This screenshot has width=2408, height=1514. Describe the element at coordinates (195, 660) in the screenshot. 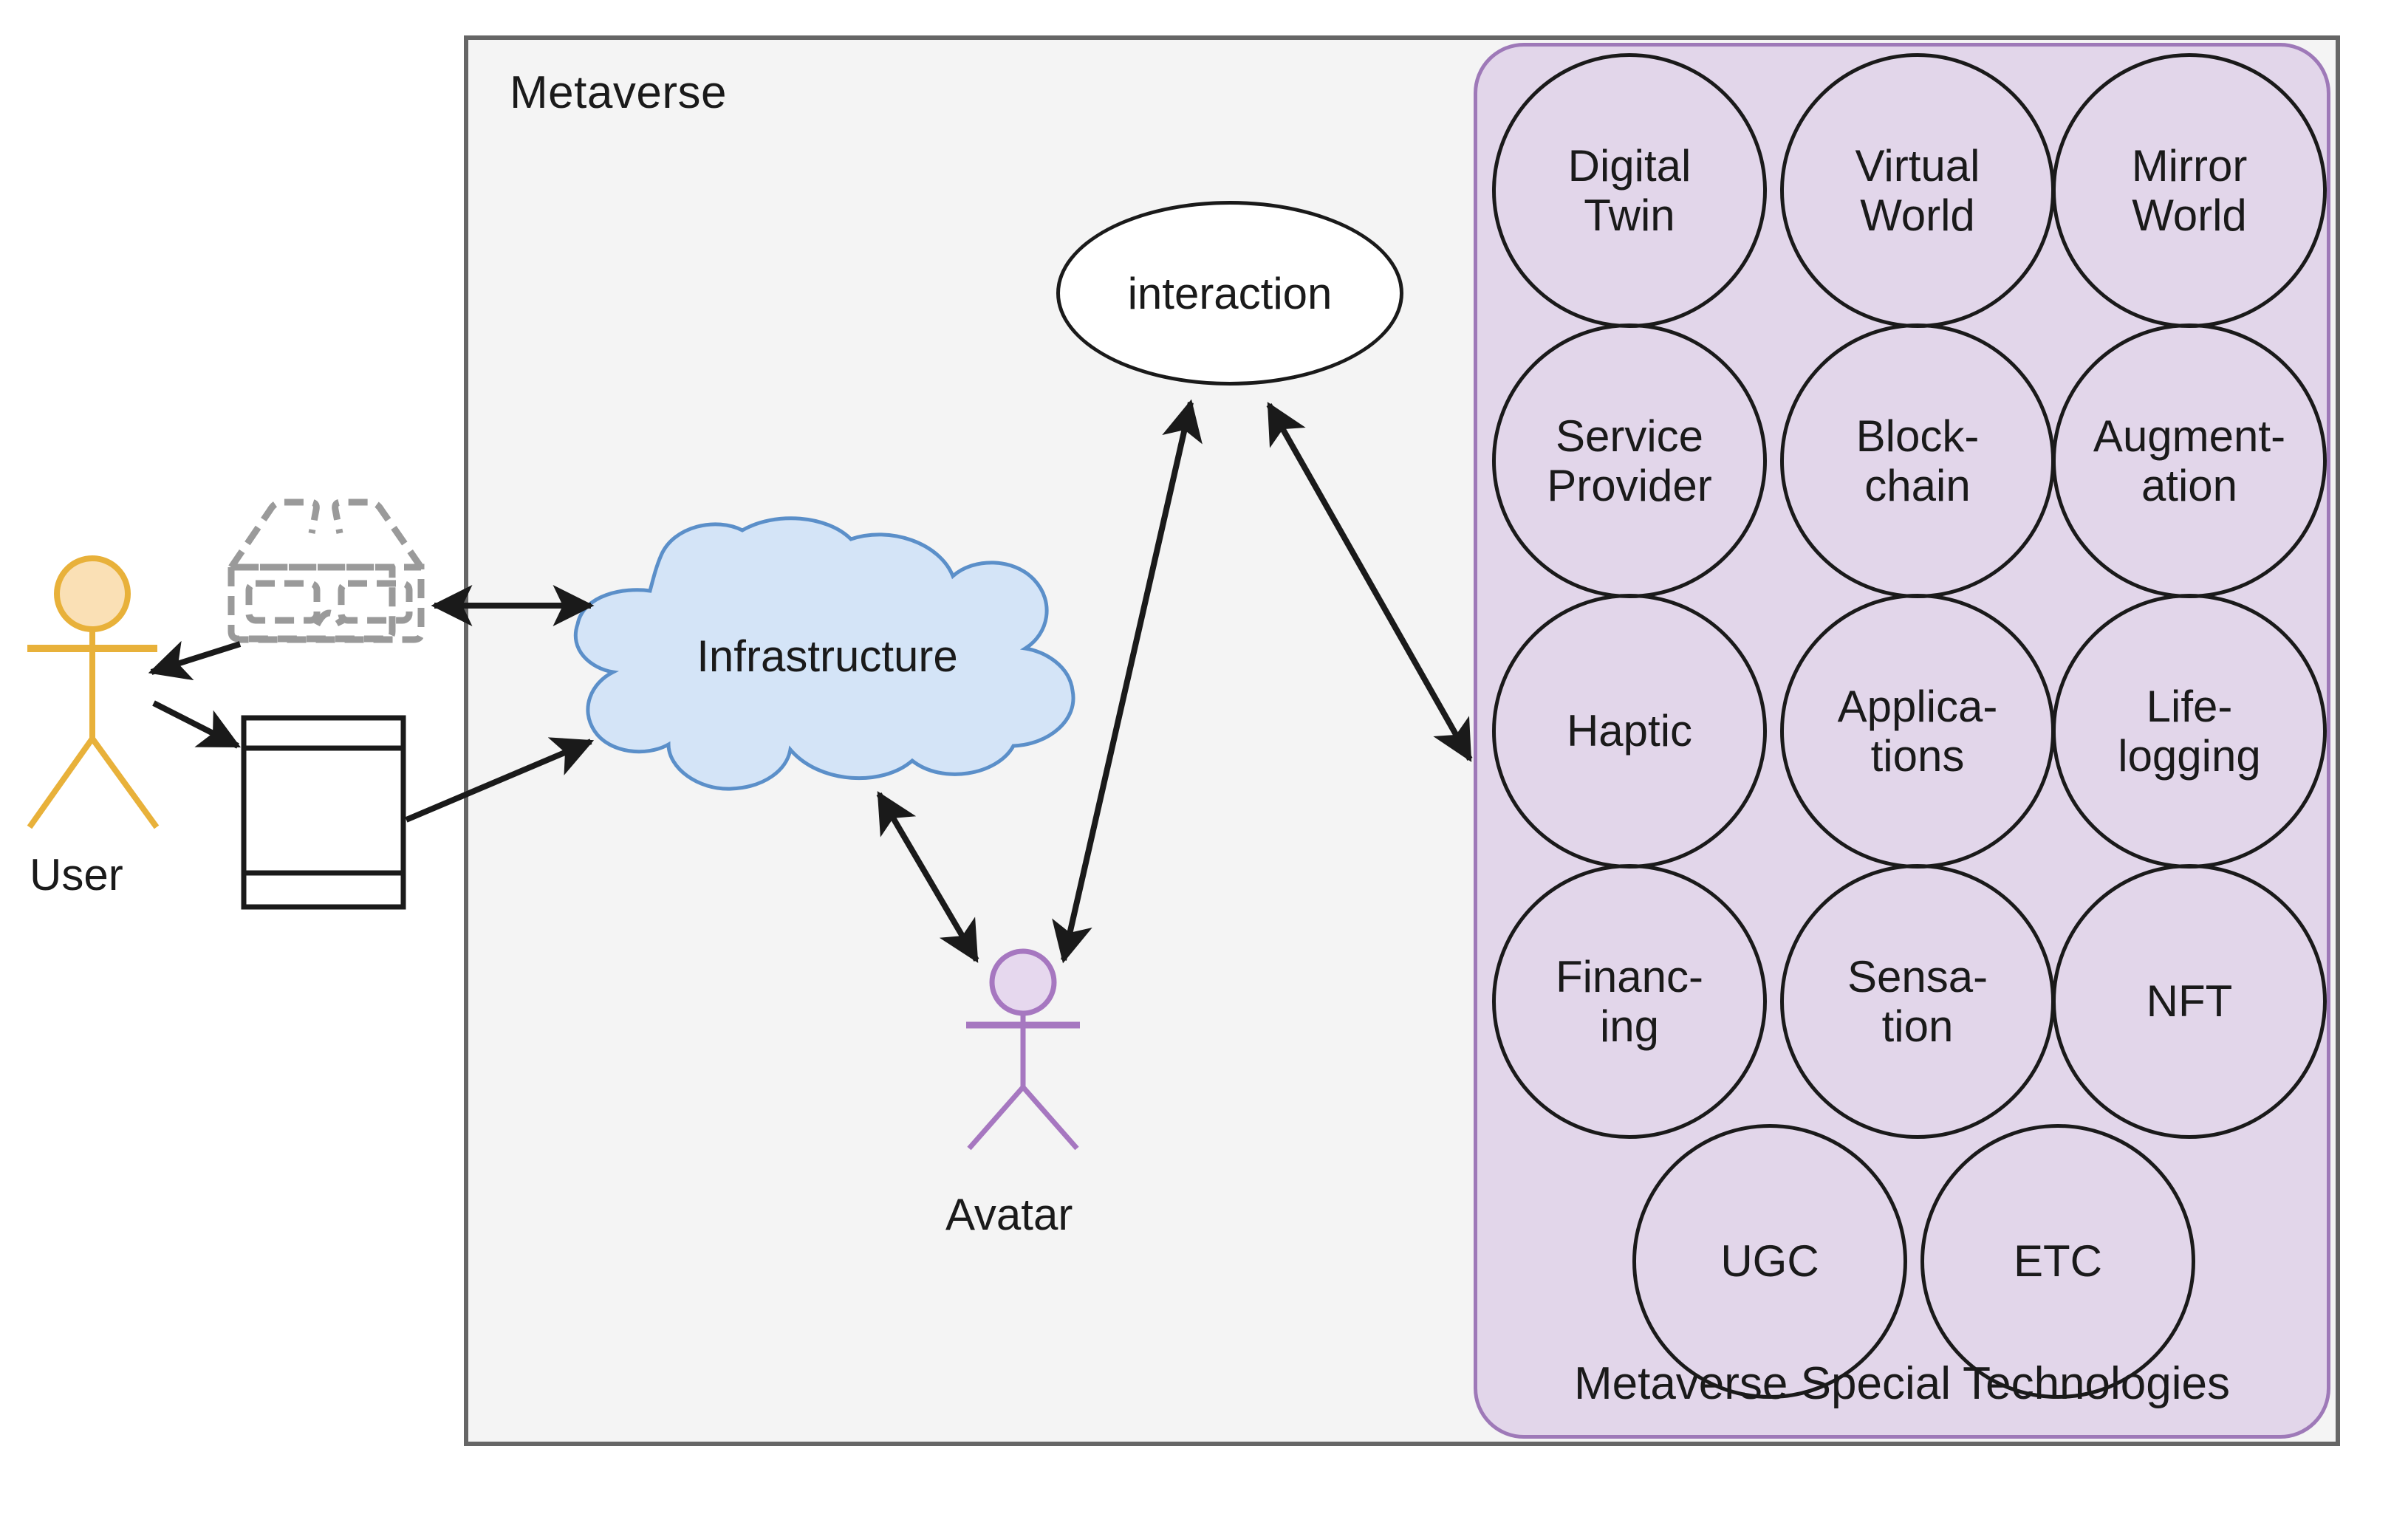

I see `arrow-glasses-to-user` at that location.